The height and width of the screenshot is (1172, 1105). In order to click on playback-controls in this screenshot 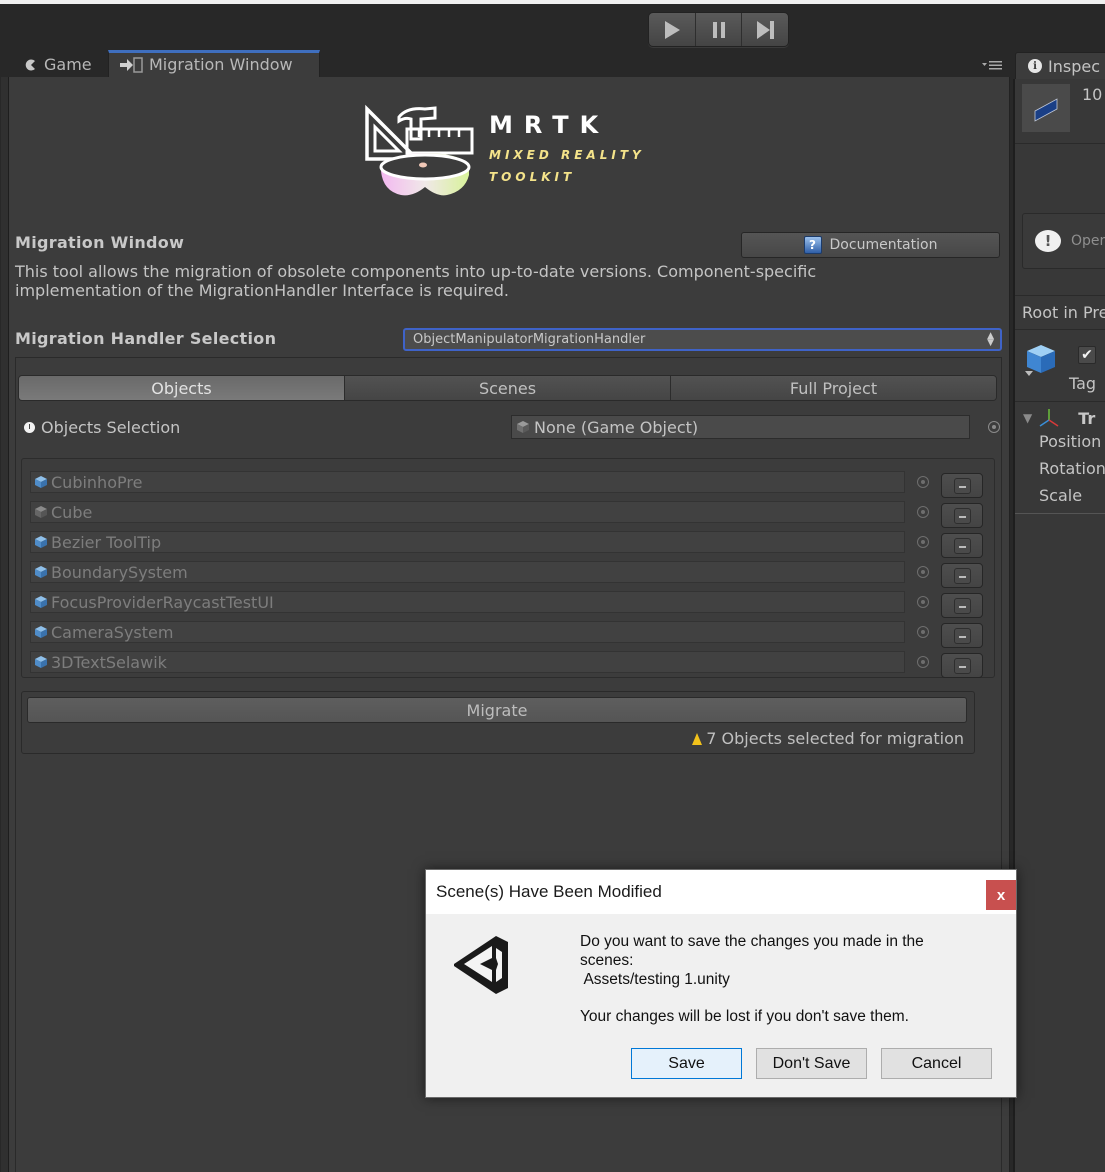, I will do `click(718, 29)`.